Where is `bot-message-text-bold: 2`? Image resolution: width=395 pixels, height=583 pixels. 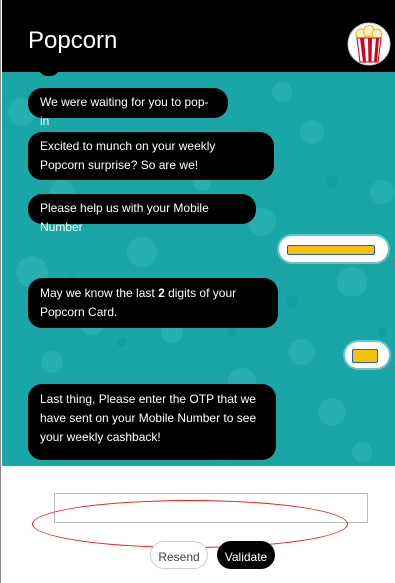
bot-message-text-bold: 2 is located at coordinates (161, 293).